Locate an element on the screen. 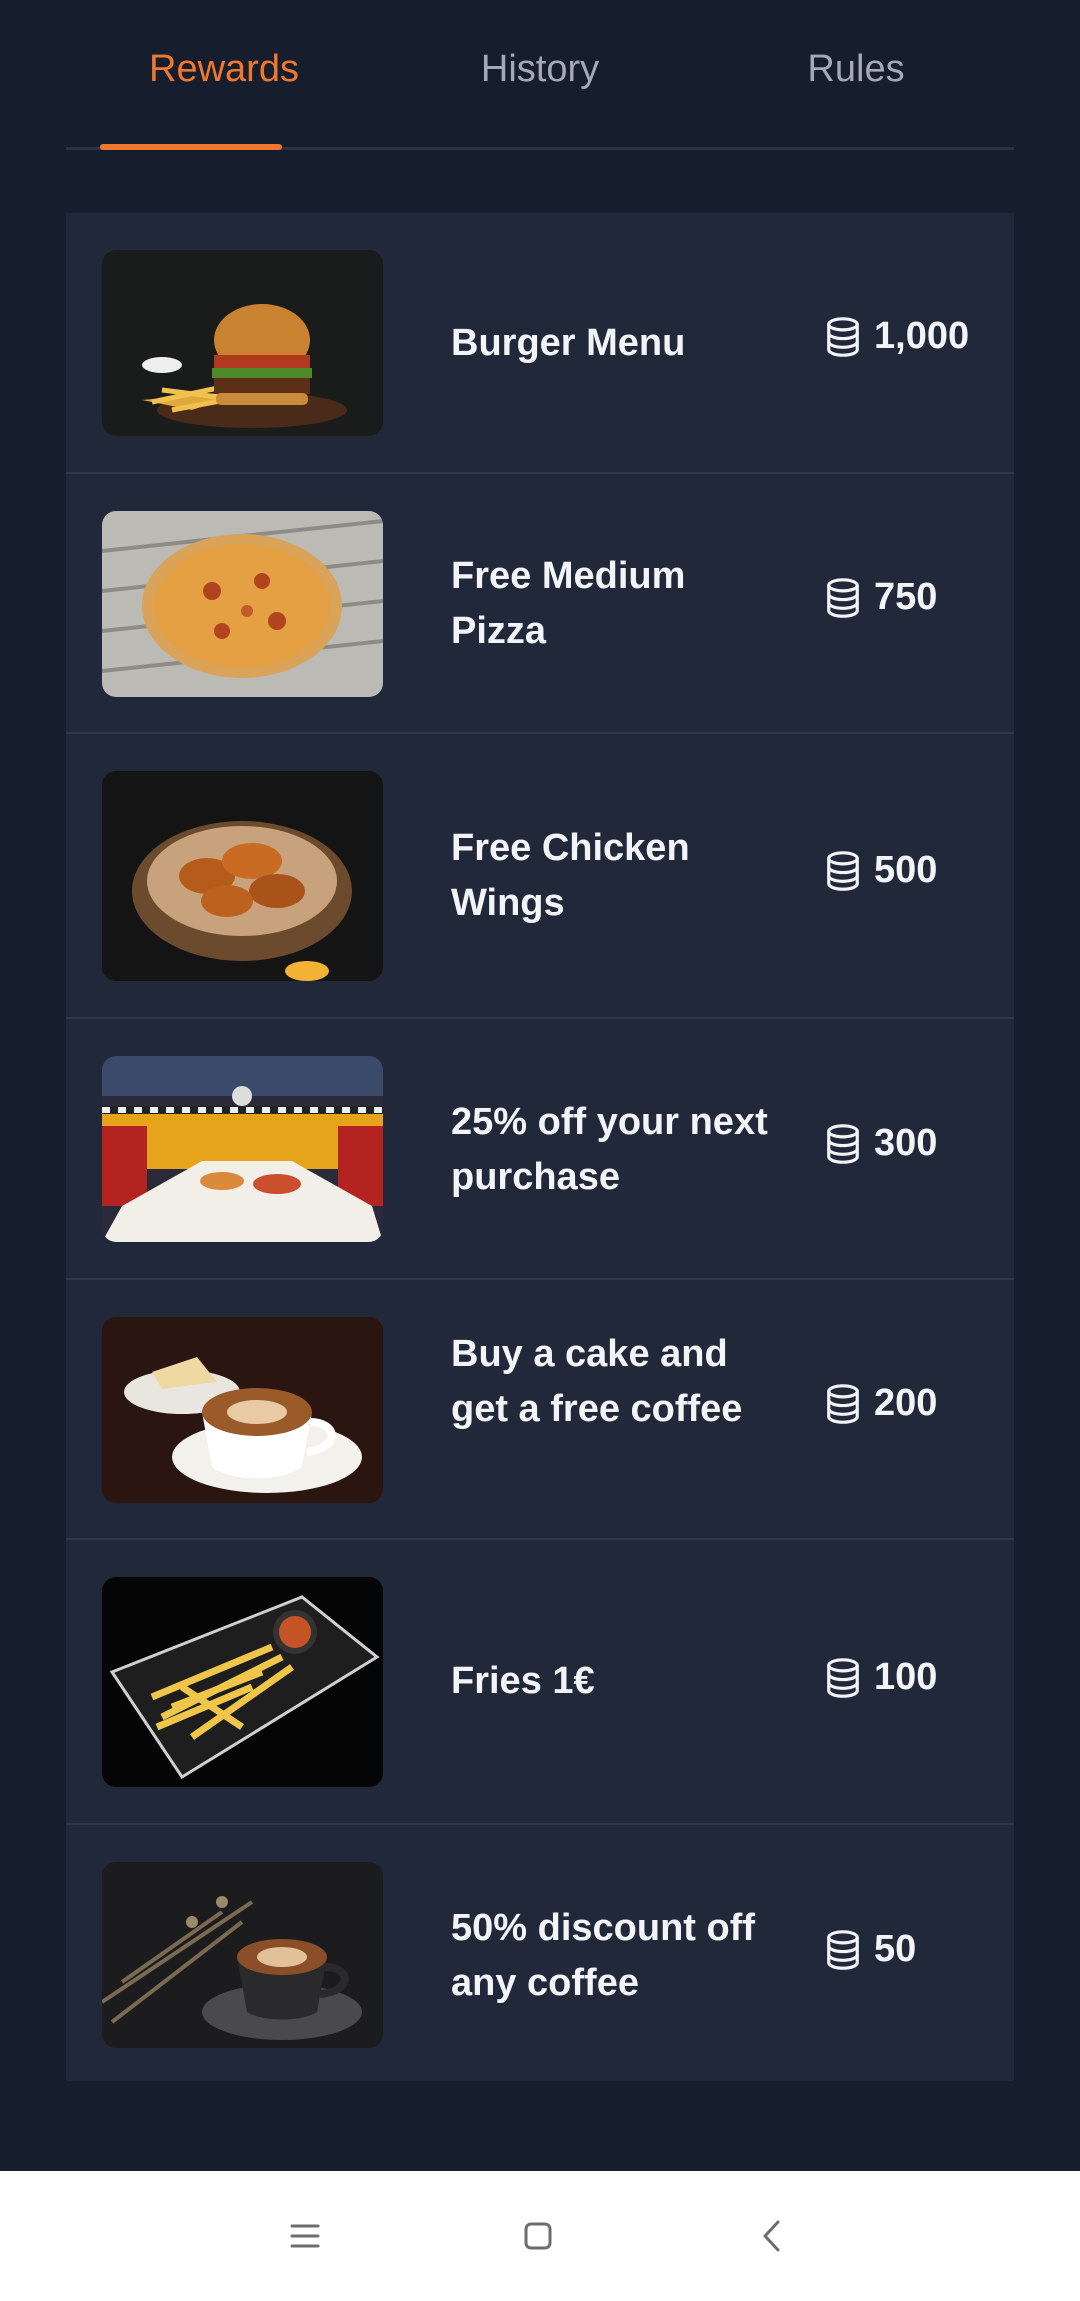 The width and height of the screenshot is (1080, 2301). tab-rewards: Rewards is located at coordinates (224, 75).